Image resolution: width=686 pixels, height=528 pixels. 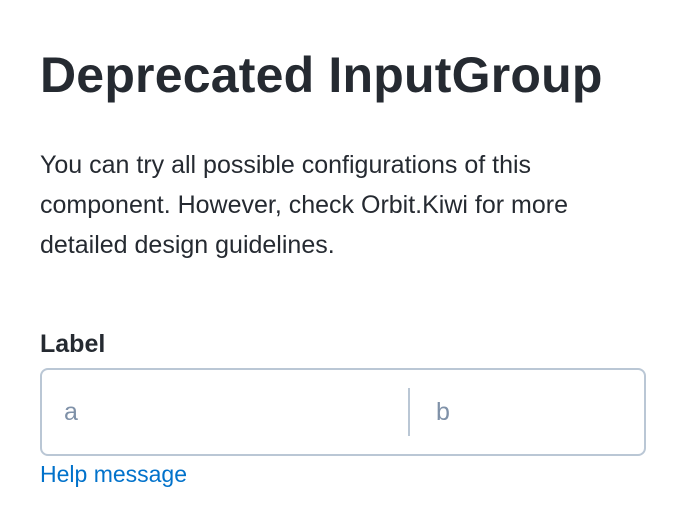 I want to click on input-field-a, so click(x=225, y=412).